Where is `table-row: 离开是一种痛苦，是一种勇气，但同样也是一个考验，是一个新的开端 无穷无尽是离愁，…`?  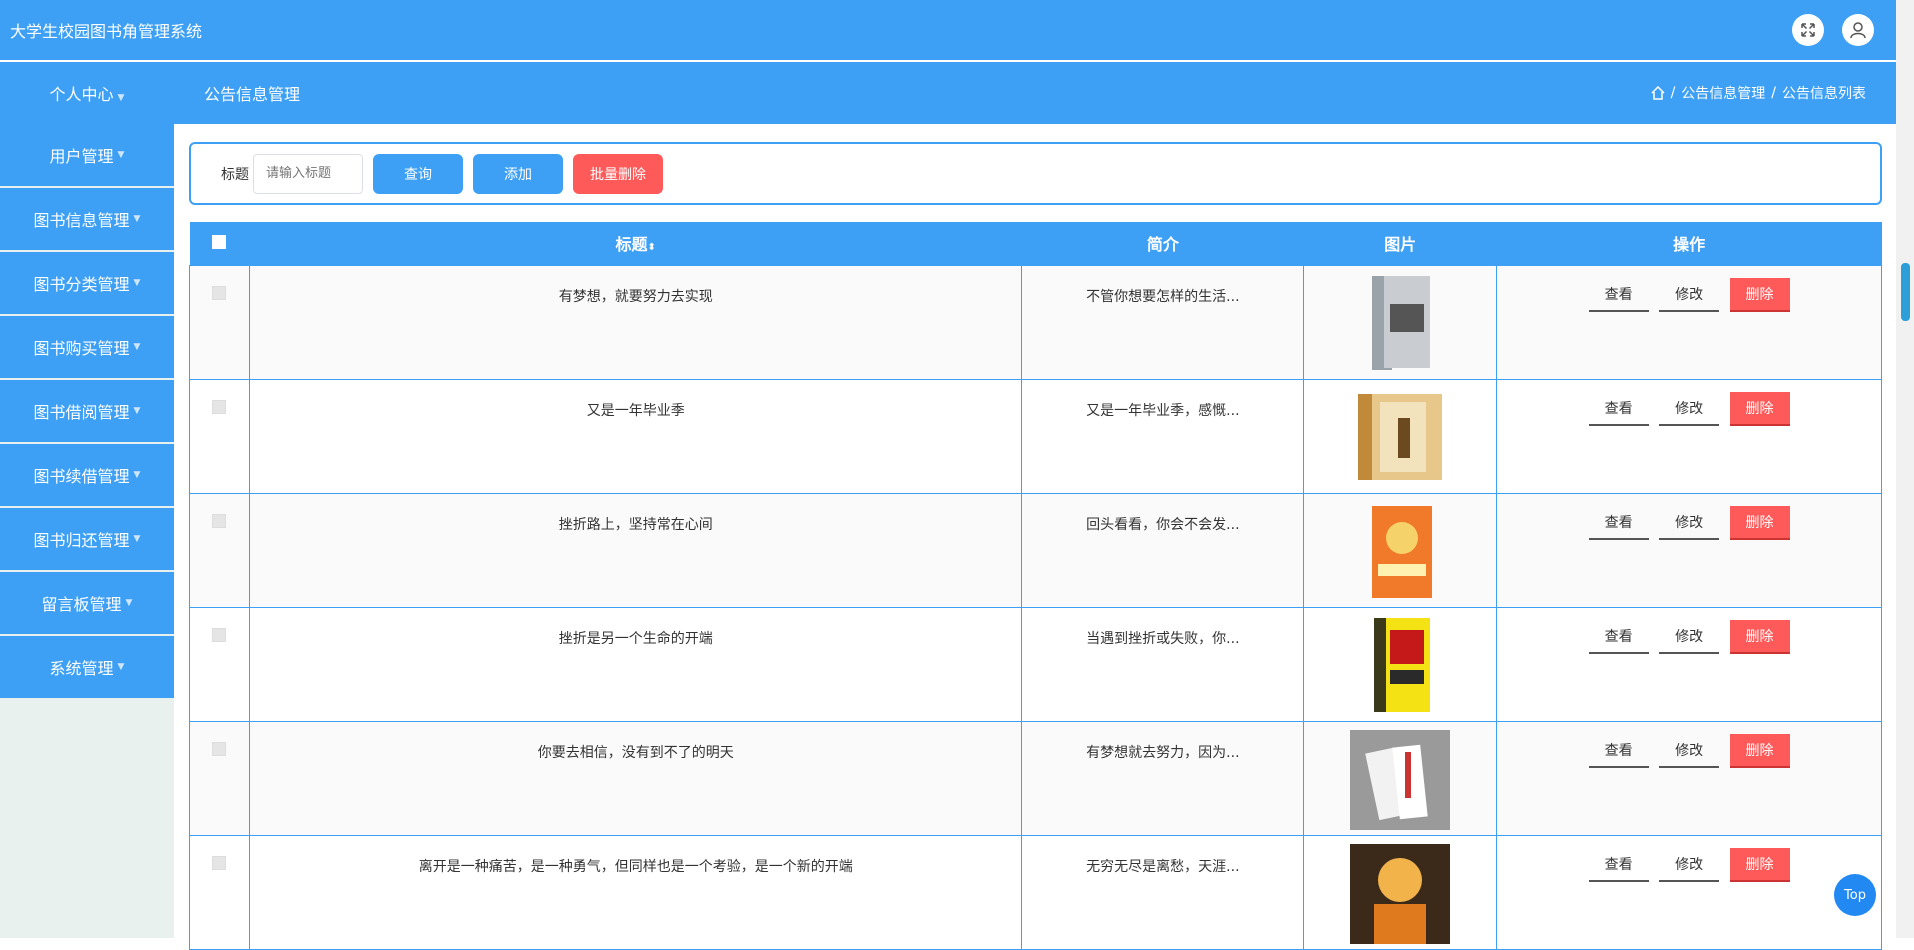 table-row: 离开是一种痛苦，是一种勇气，但同样也是一个考验，是一个新的开端 无穷无尽是离愁，… is located at coordinates (1035, 892).